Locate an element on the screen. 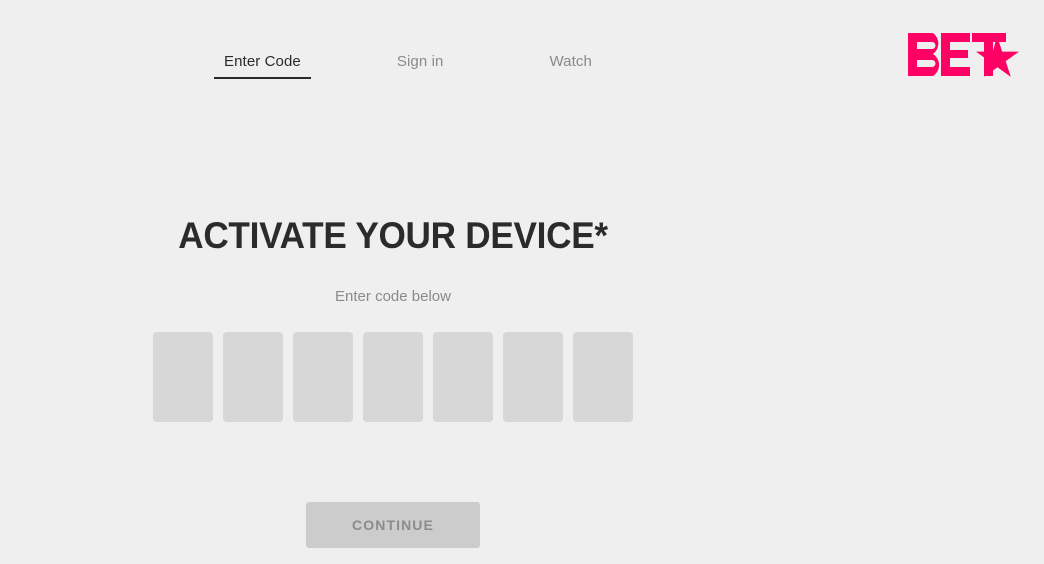 The image size is (1044, 564). bet-logo is located at coordinates (965, 55).